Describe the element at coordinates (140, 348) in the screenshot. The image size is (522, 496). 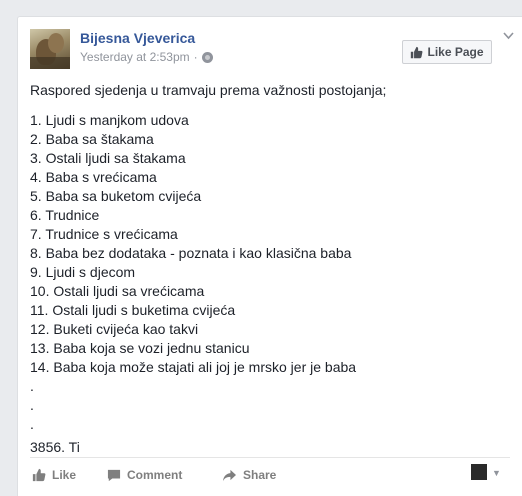
I see `list-item: 13. Baba koja se vozi jednu stanicu` at that location.